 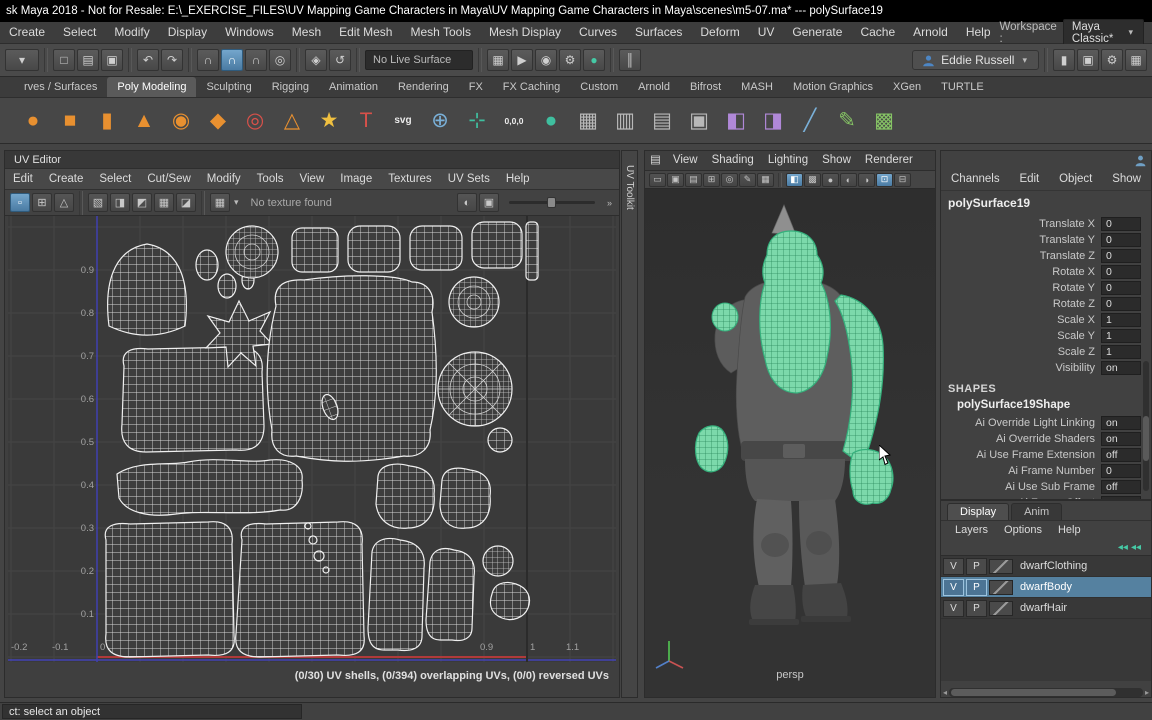 I want to click on origin-locator-icon: 0,0,0, so click(x=514, y=121).